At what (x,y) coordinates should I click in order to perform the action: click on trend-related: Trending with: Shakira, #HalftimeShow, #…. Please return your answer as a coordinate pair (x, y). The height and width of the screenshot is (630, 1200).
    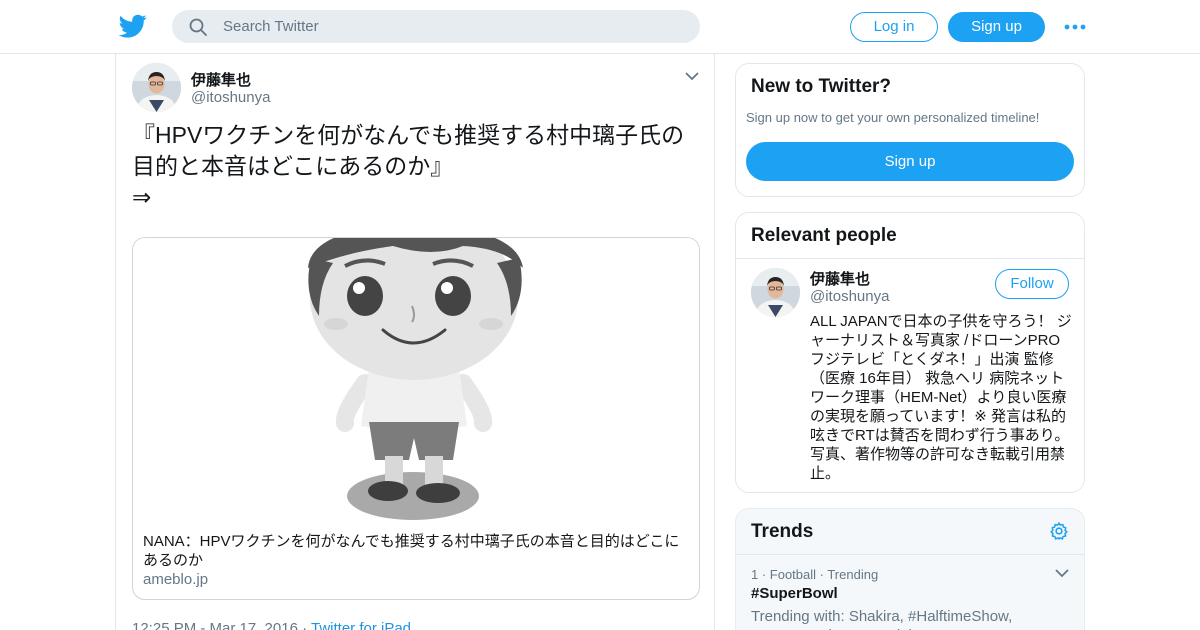
    Looking at the image, I should click on (882, 619).